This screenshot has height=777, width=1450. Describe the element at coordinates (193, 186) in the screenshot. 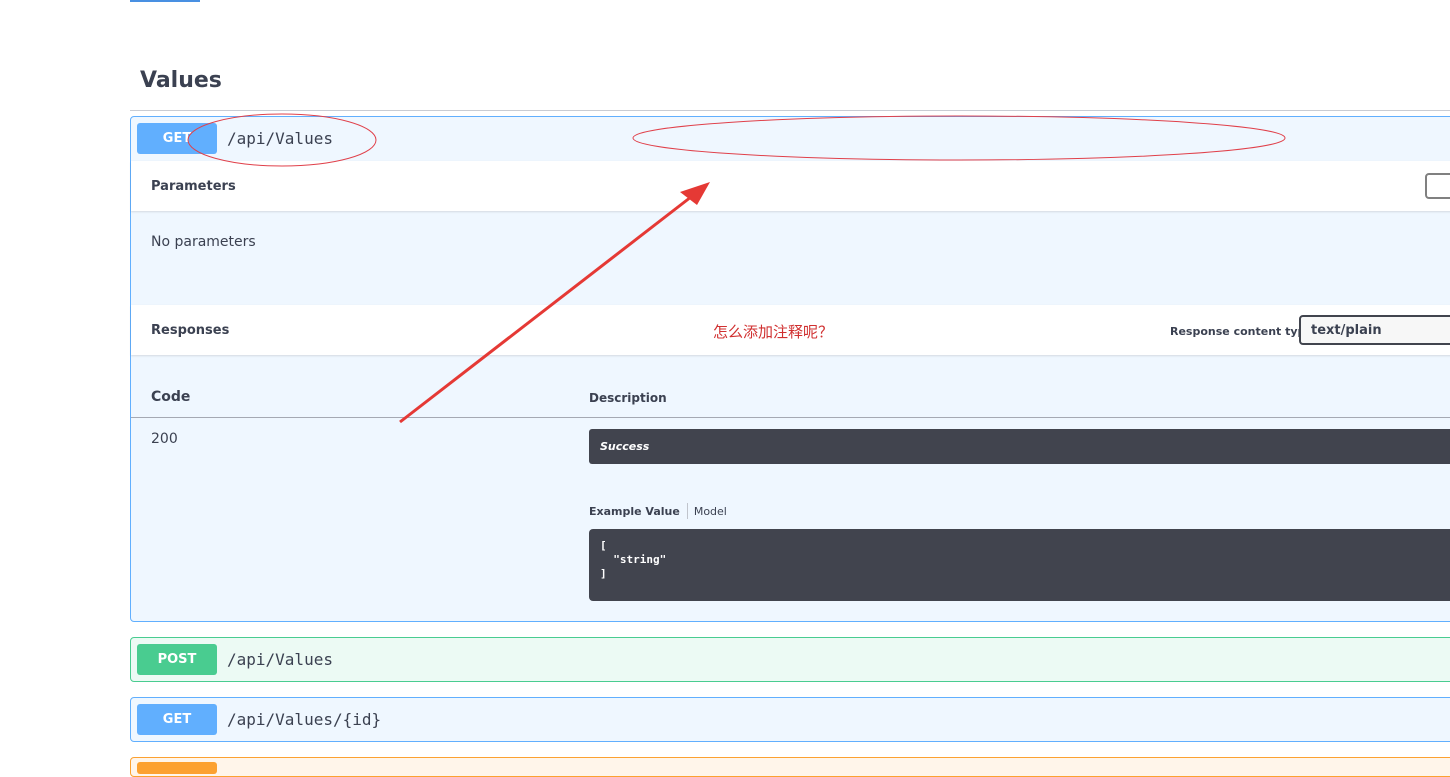

I see `parameters-label: Parameters` at that location.